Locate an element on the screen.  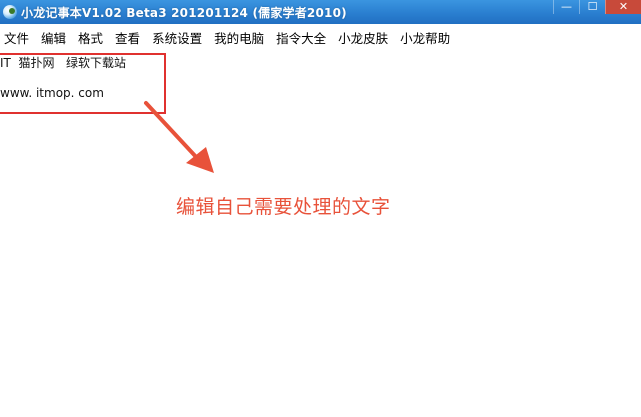
window-controls: — ☐ ✕ is located at coordinates (597, 7).